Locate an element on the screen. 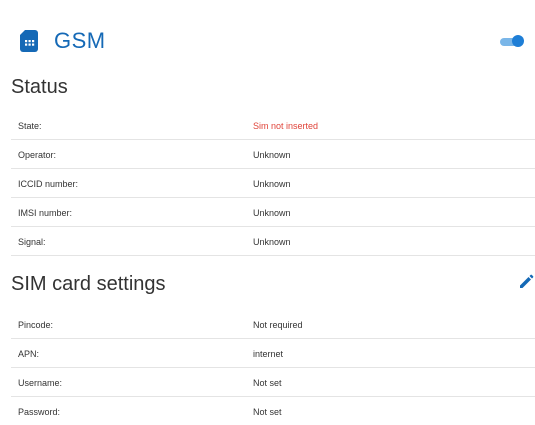 This screenshot has width=535, height=425. table-row: APN: internet is located at coordinates (273, 353).